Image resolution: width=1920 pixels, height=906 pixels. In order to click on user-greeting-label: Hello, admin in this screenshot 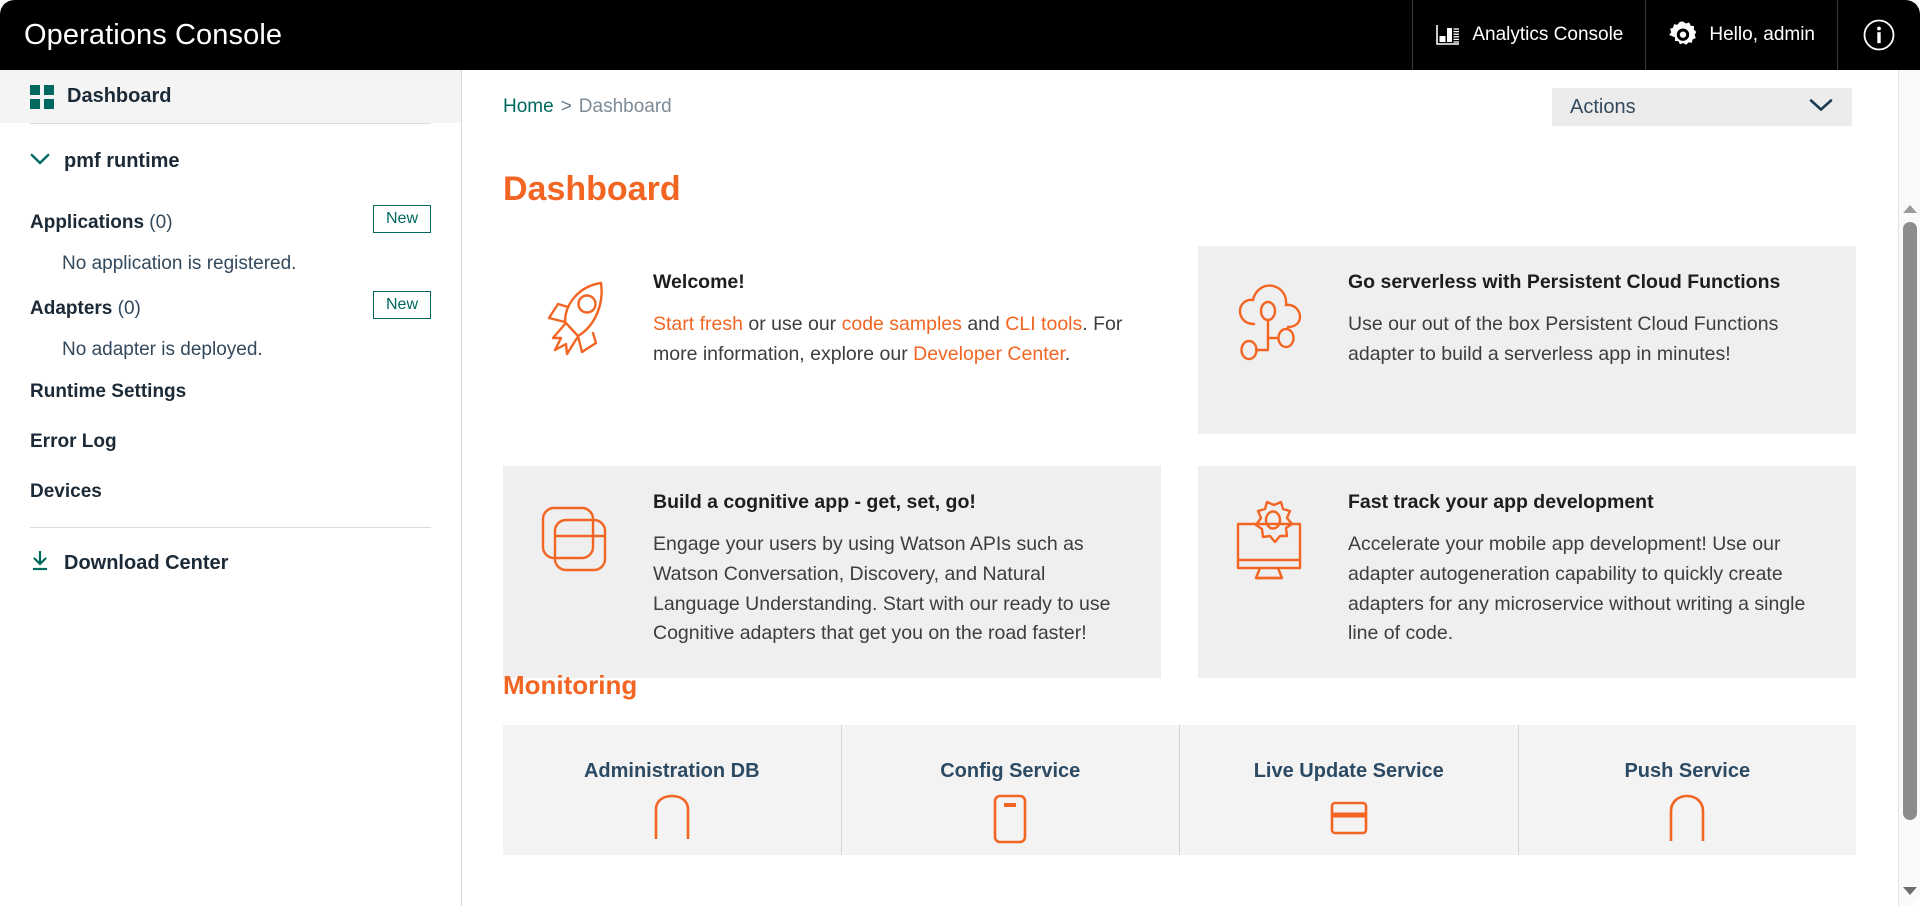, I will do `click(1762, 34)`.